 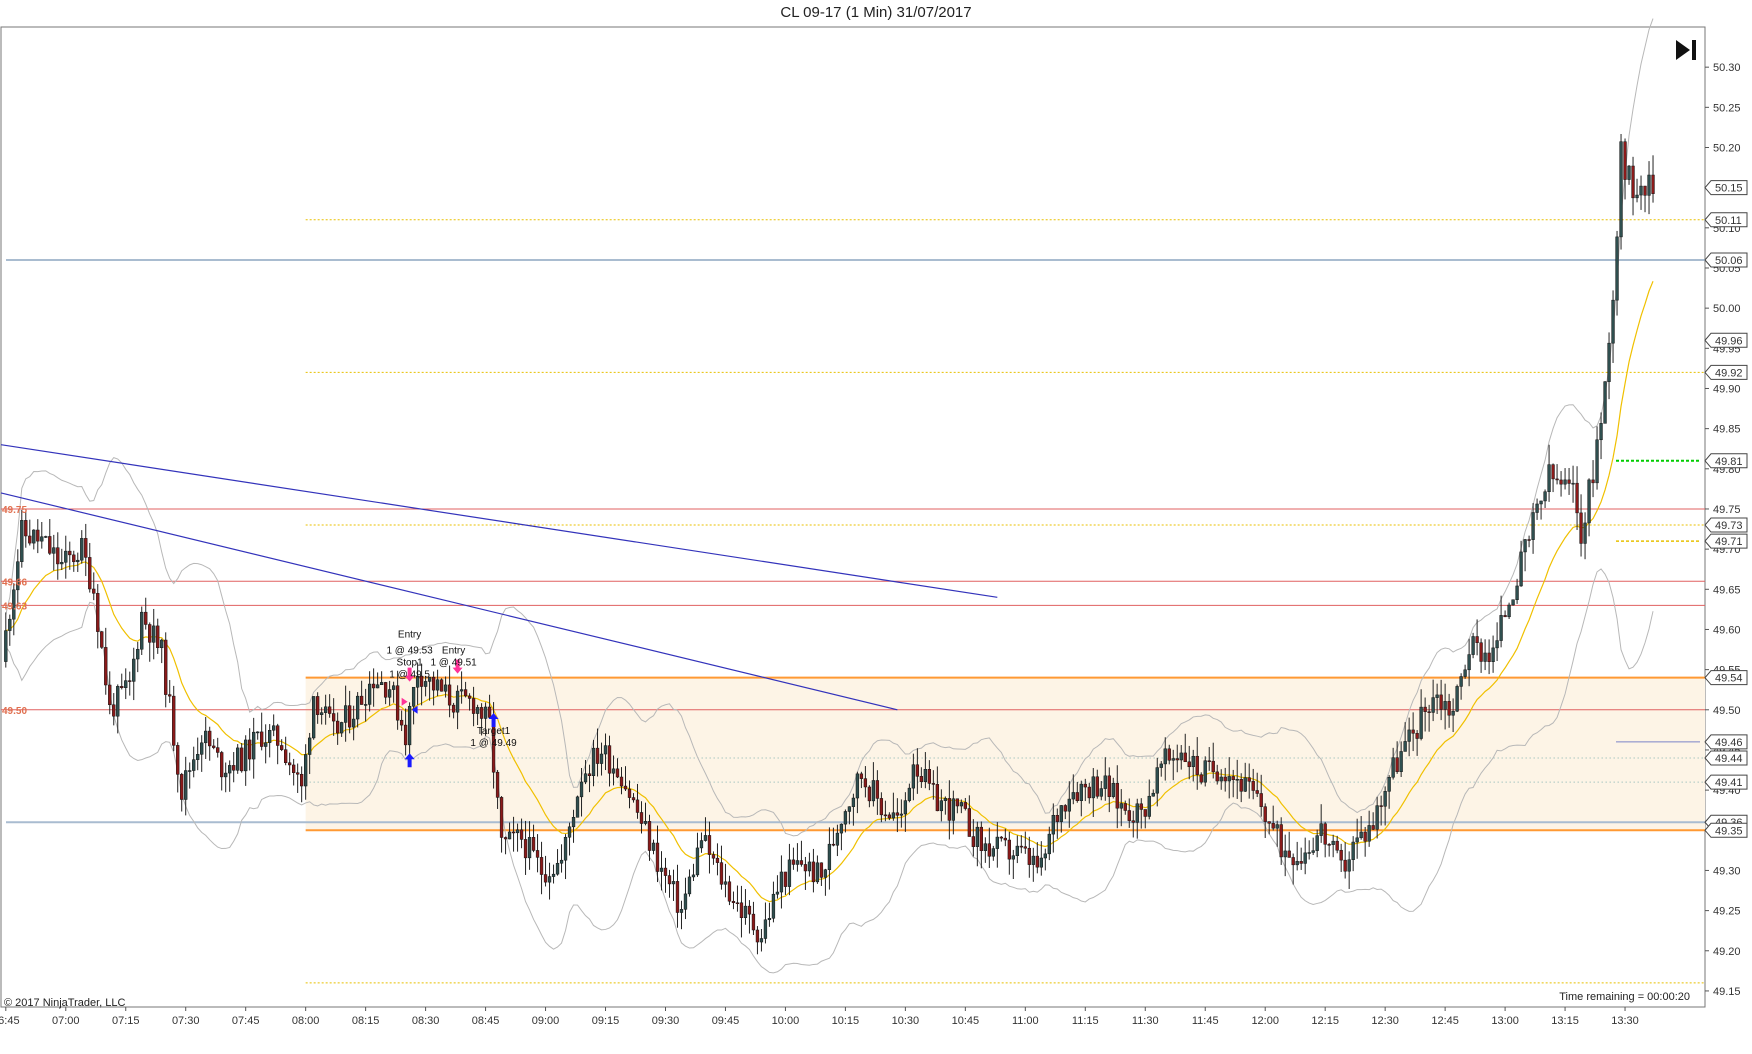 I want to click on price-tag: 50.11, so click(x=1726, y=220).